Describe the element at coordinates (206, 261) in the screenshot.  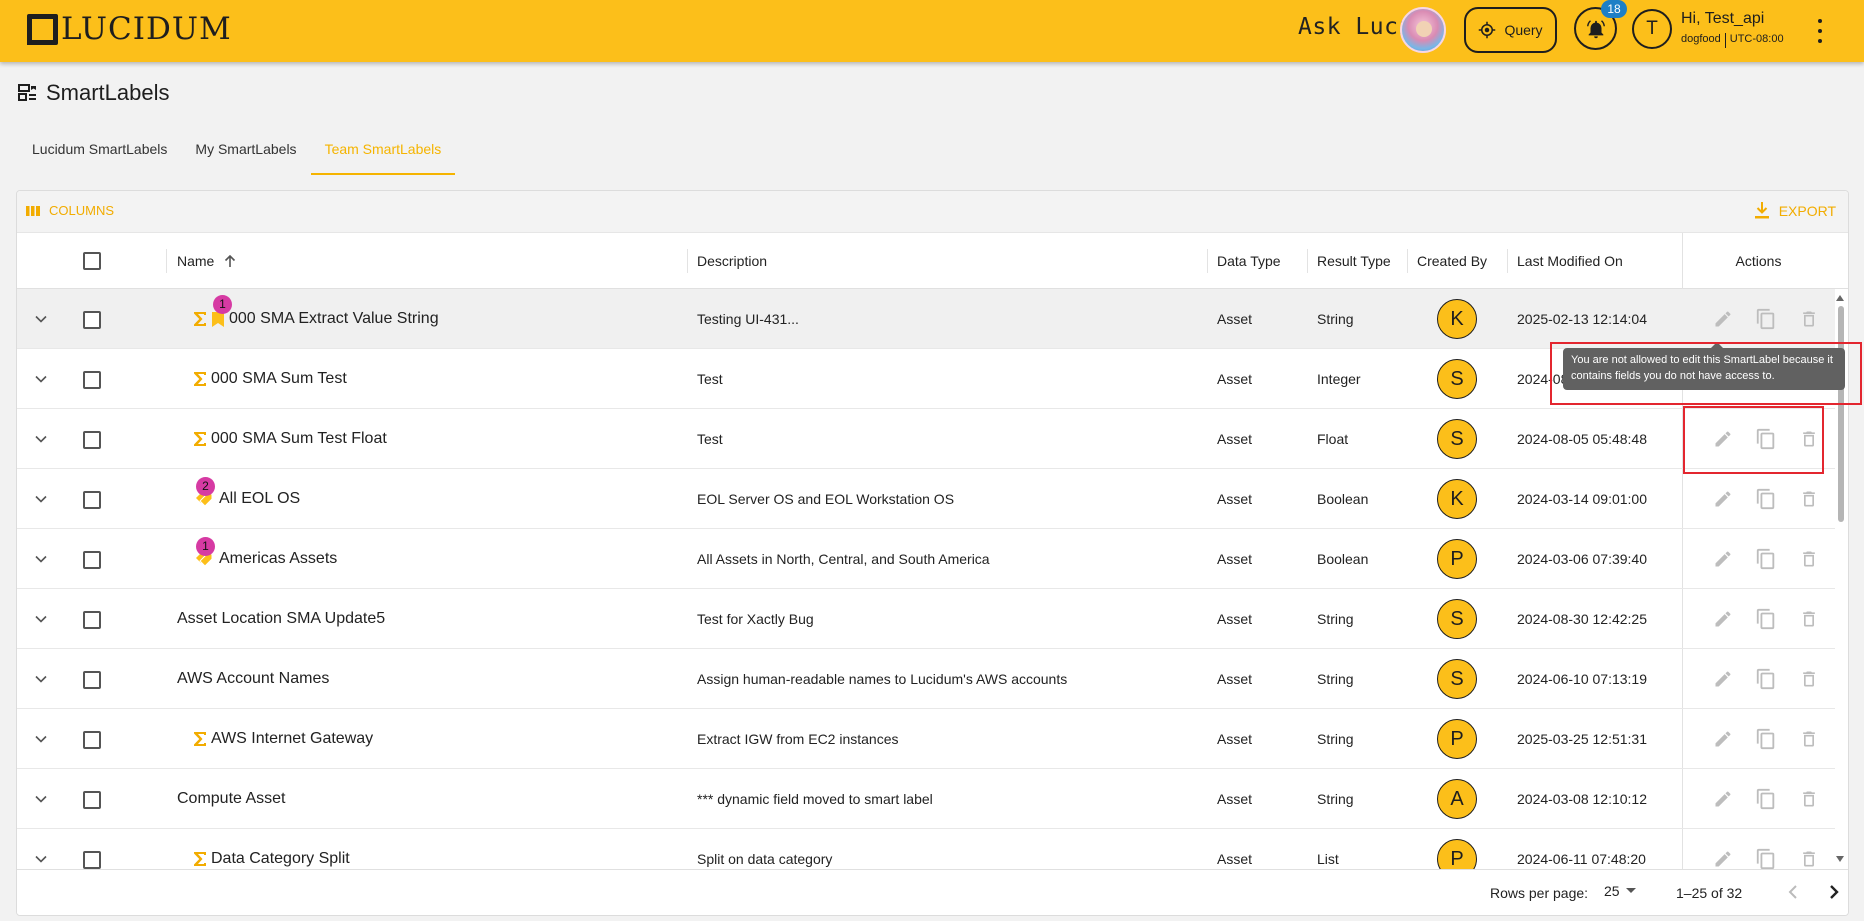
I see `column-header-name: Name` at that location.